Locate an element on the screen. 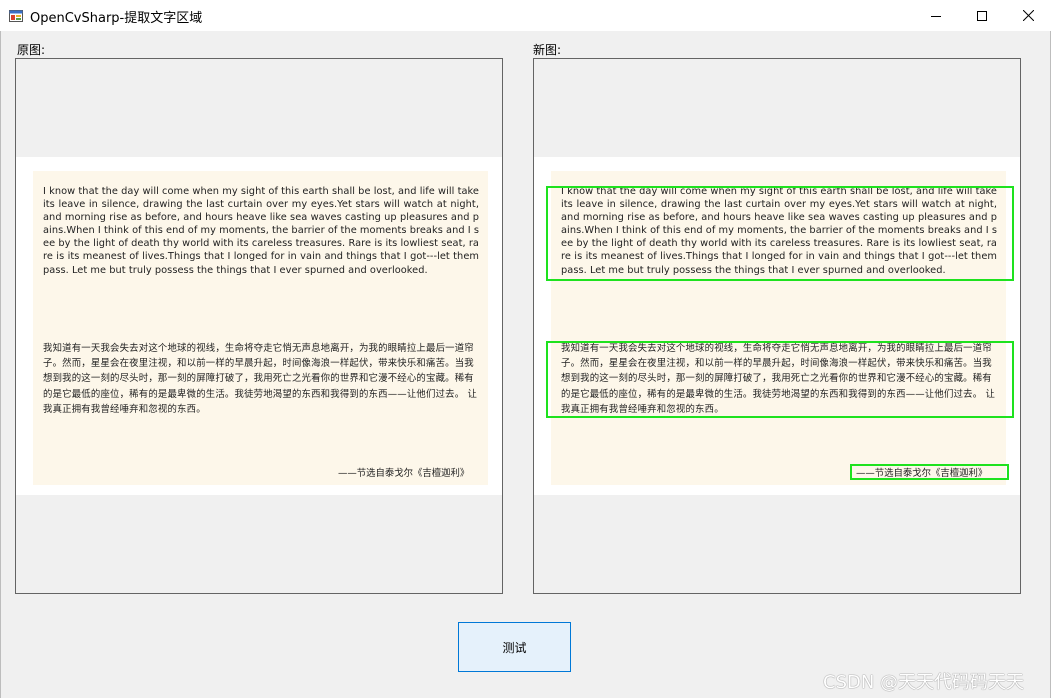 The width and height of the screenshot is (1051, 698). minimize-button is located at coordinates (936, 15).